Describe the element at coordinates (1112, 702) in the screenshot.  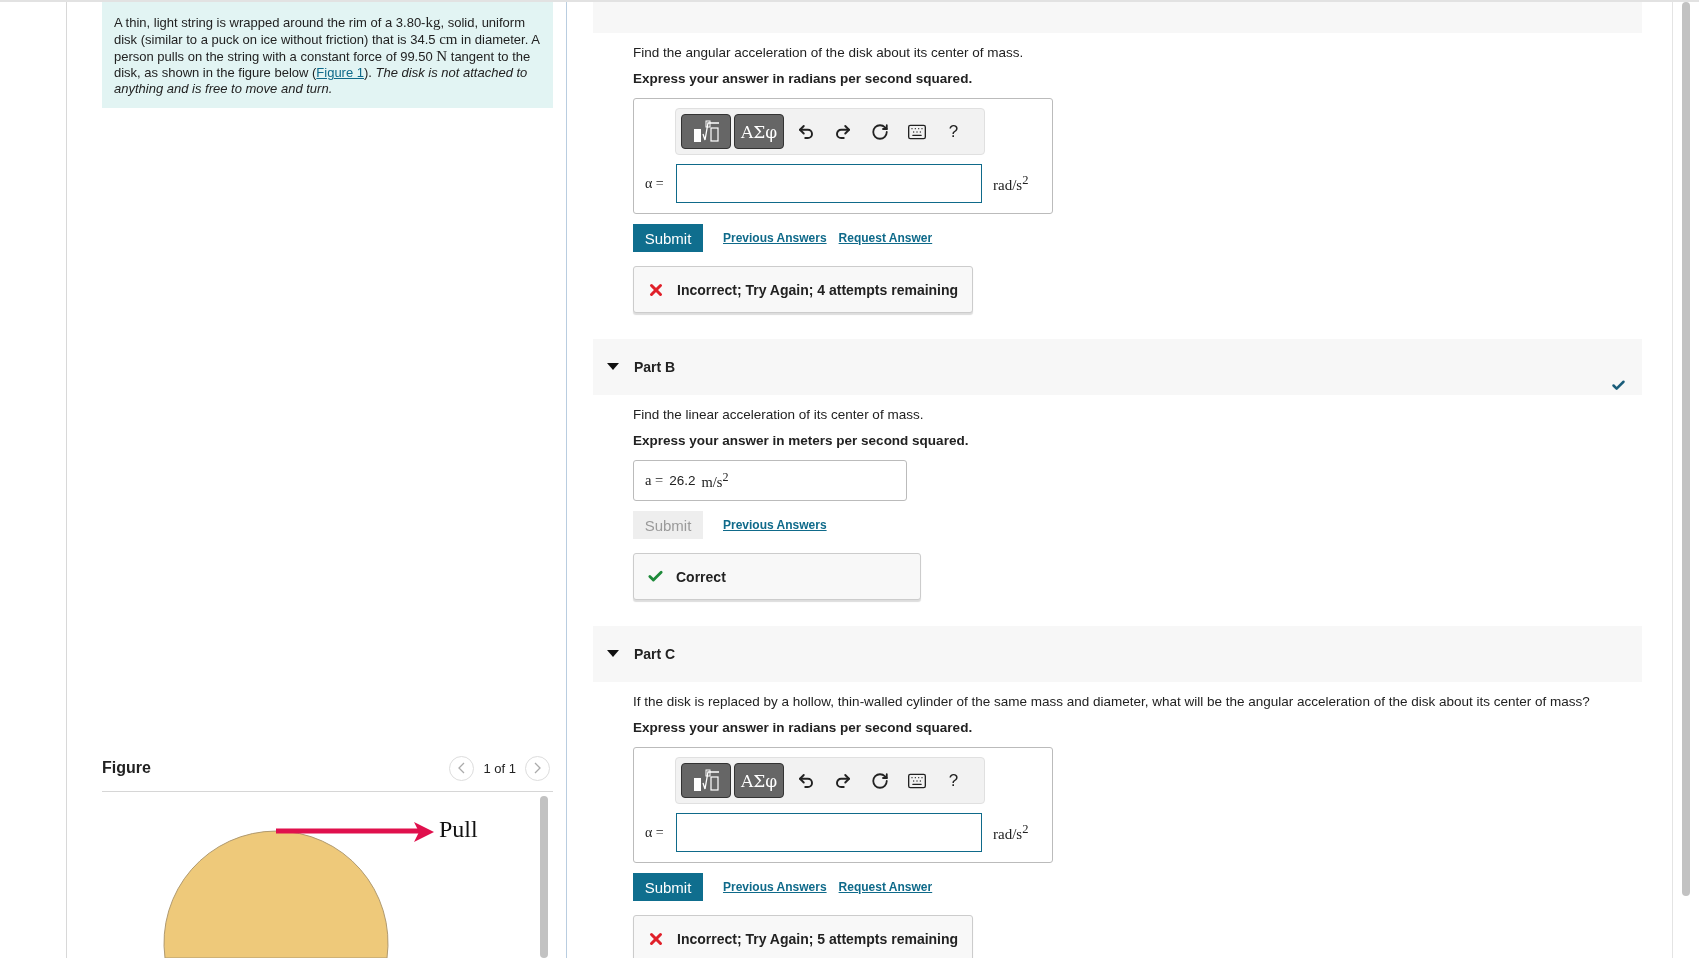
I see `question-text: If the disk is replaced by a hollow, thin-walled cylinder of the same mass and diameter, what will be the angular acceleration of the disk about its center of mass?` at that location.